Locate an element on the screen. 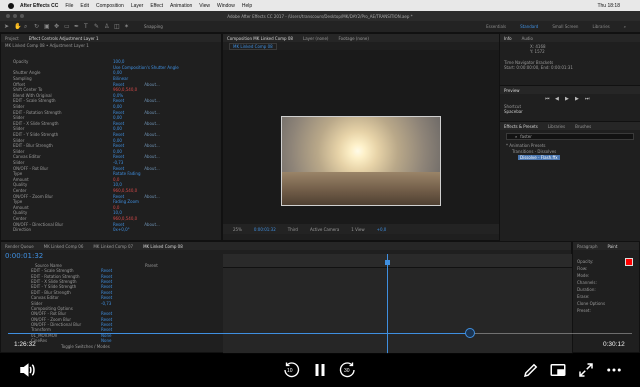 Image resolution: width=640 pixels, height=387 pixels. annotate-pen-icon is located at coordinates (531, 370).